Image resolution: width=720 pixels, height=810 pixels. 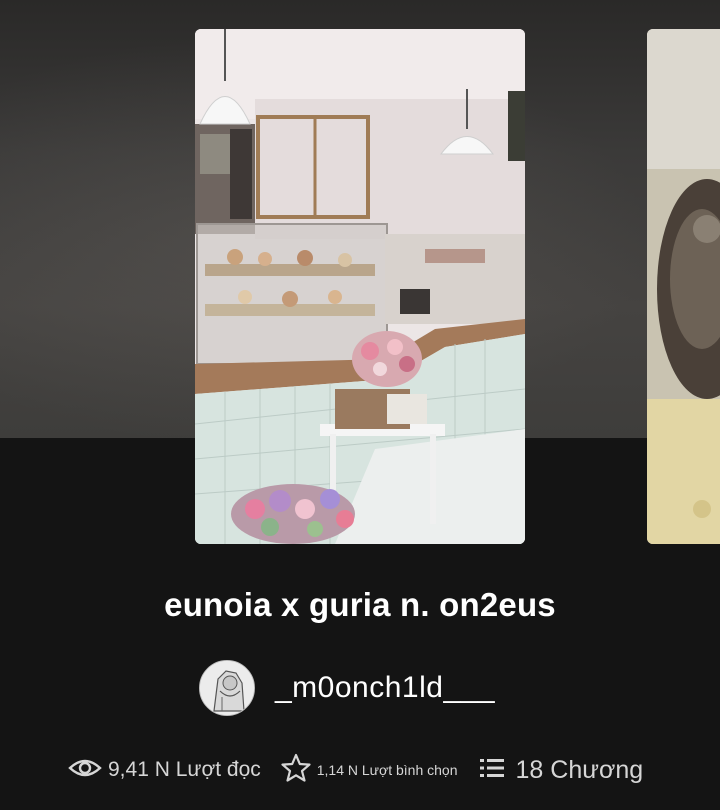 I want to click on parts-count: 18 Chương, so click(x=579, y=769).